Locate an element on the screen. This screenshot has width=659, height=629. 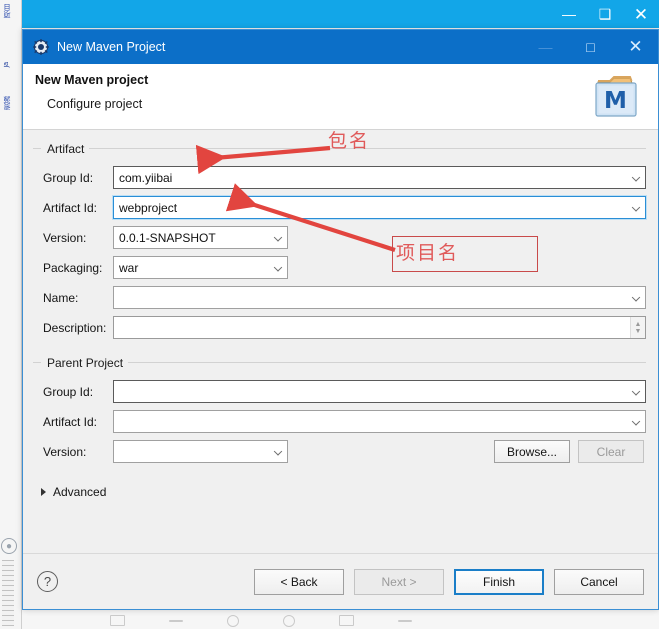
ide-vertical-tab: 项目 is located at coordinates (8, 11).